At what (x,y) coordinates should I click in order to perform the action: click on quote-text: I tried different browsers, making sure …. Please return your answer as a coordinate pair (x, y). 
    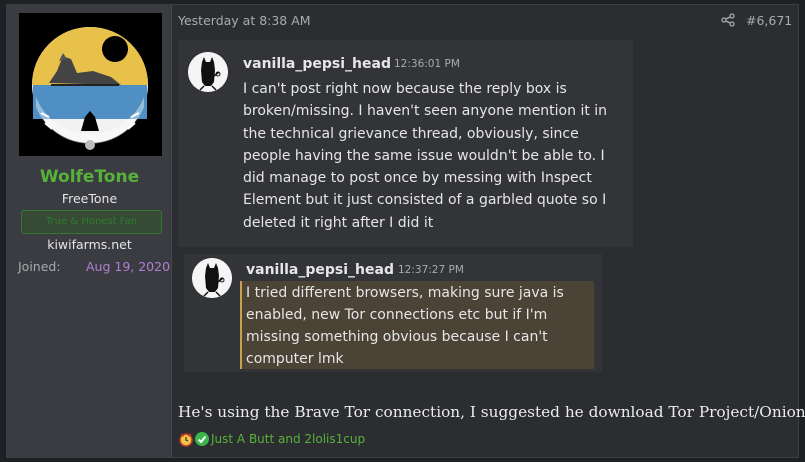
    Looking at the image, I should click on (405, 326).